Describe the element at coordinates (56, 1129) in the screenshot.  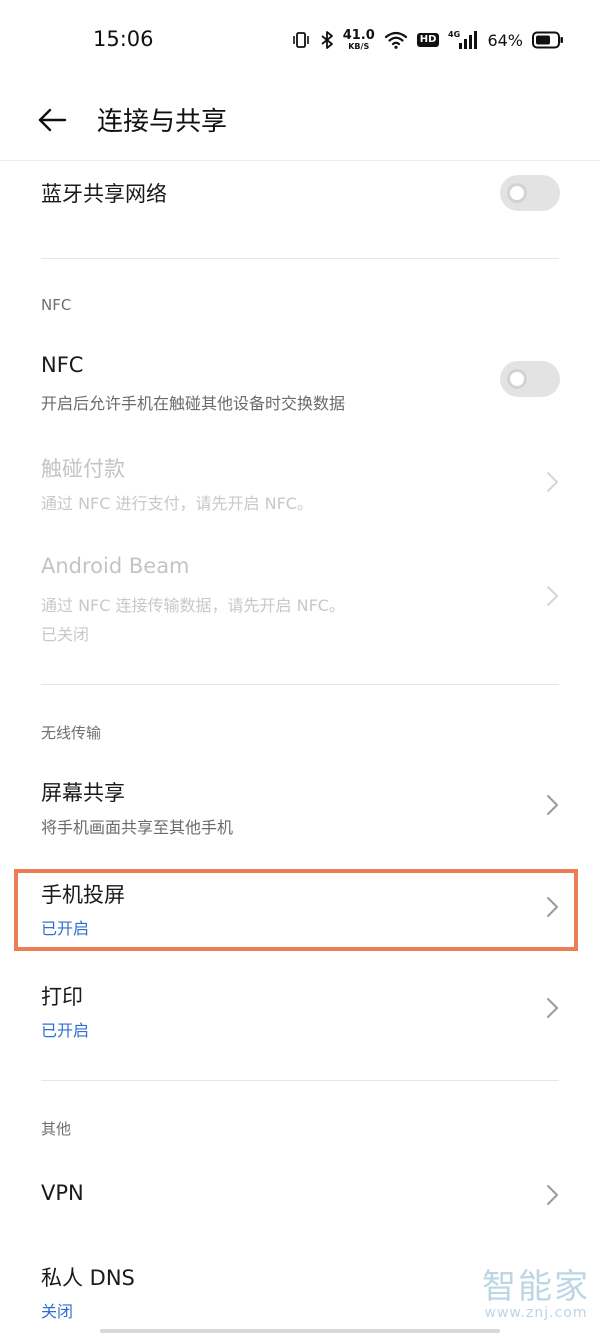
I see `section-label-other: 其他` at that location.